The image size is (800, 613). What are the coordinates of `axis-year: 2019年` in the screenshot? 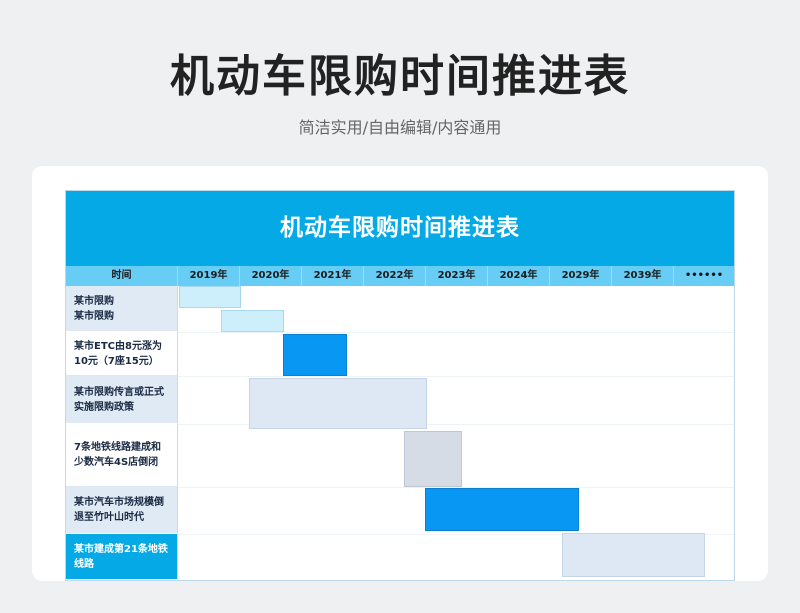 It's located at (209, 276).